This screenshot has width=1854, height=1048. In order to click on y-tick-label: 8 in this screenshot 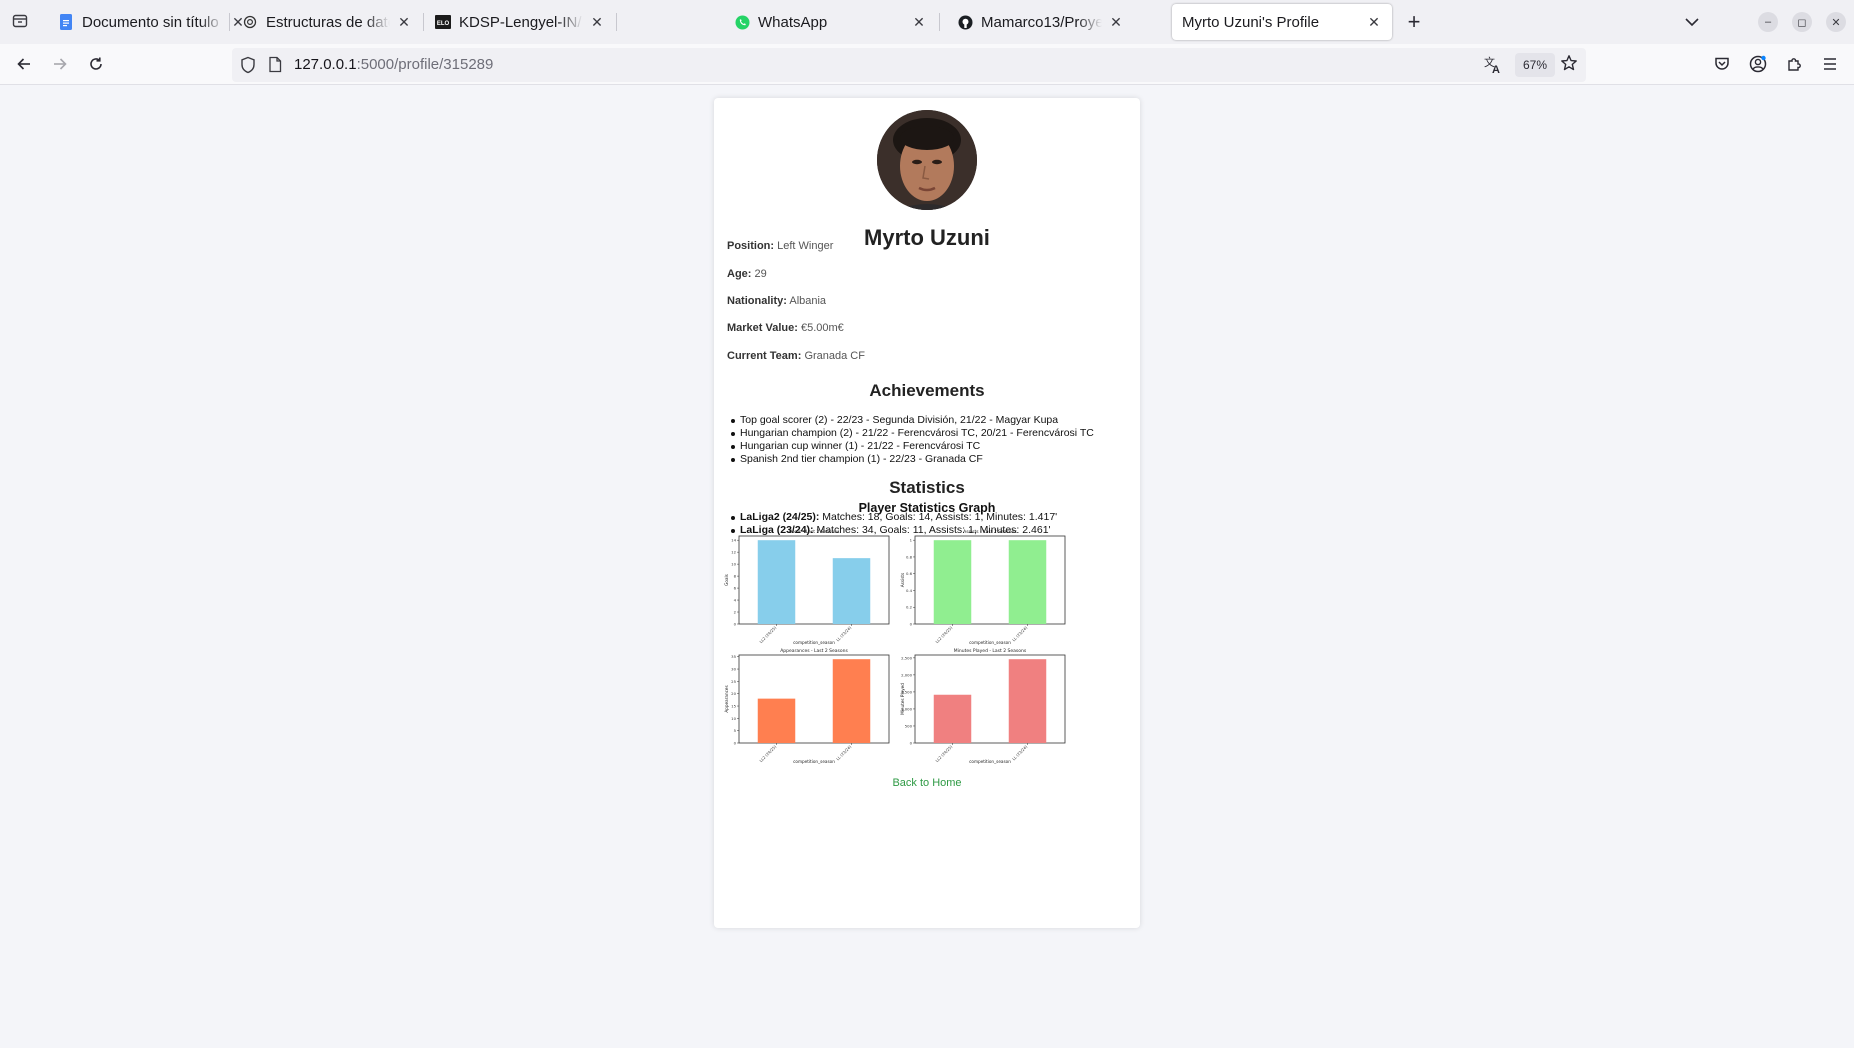, I will do `click(735, 576)`.